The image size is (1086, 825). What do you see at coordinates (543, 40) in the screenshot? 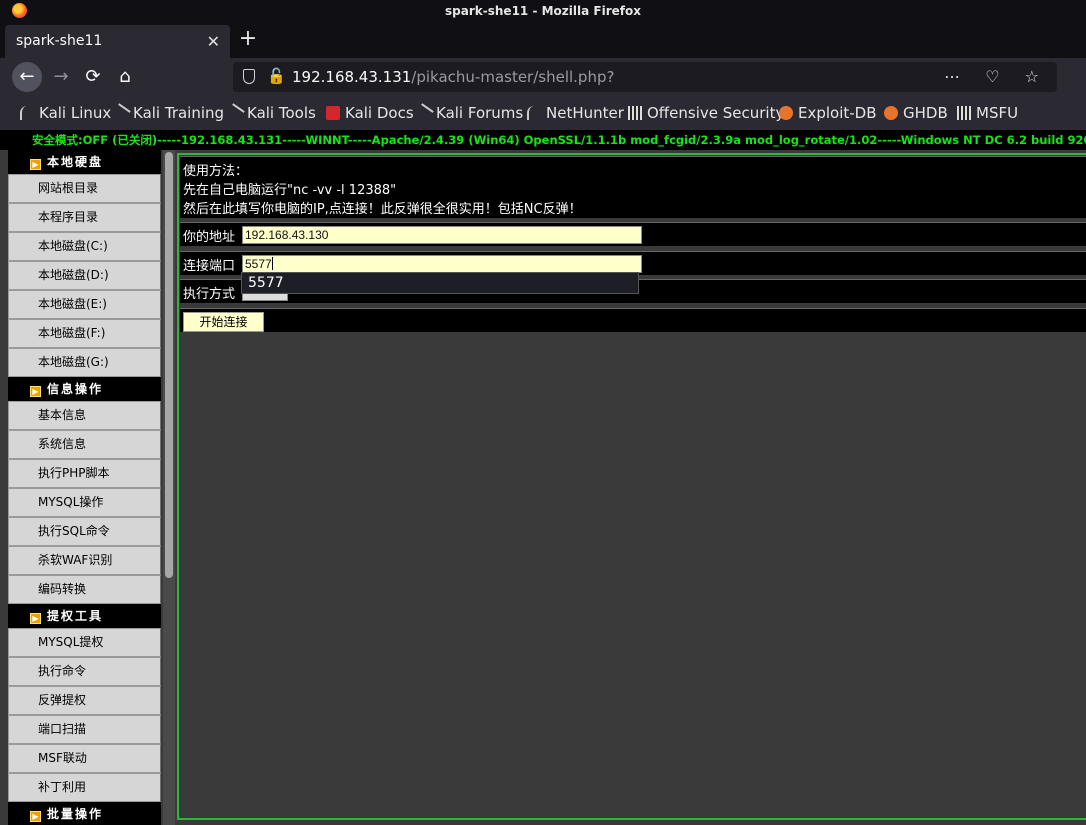
I see `tab-strip: spark-she11 ✕` at bounding box center [543, 40].